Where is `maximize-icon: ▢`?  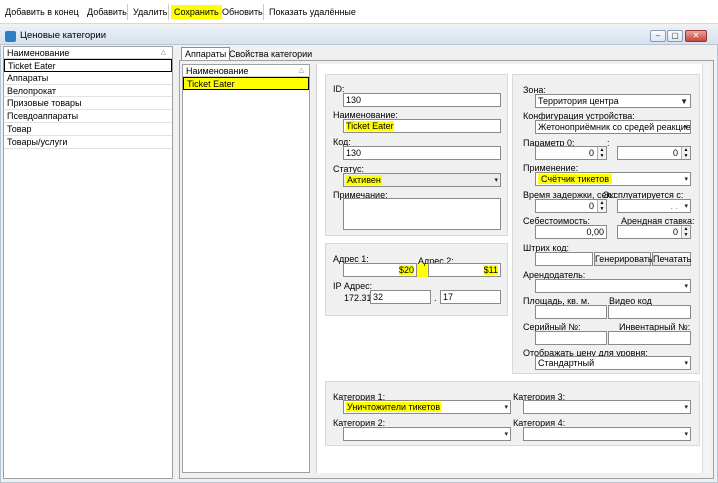
maximize-icon: ▢ is located at coordinates (675, 36).